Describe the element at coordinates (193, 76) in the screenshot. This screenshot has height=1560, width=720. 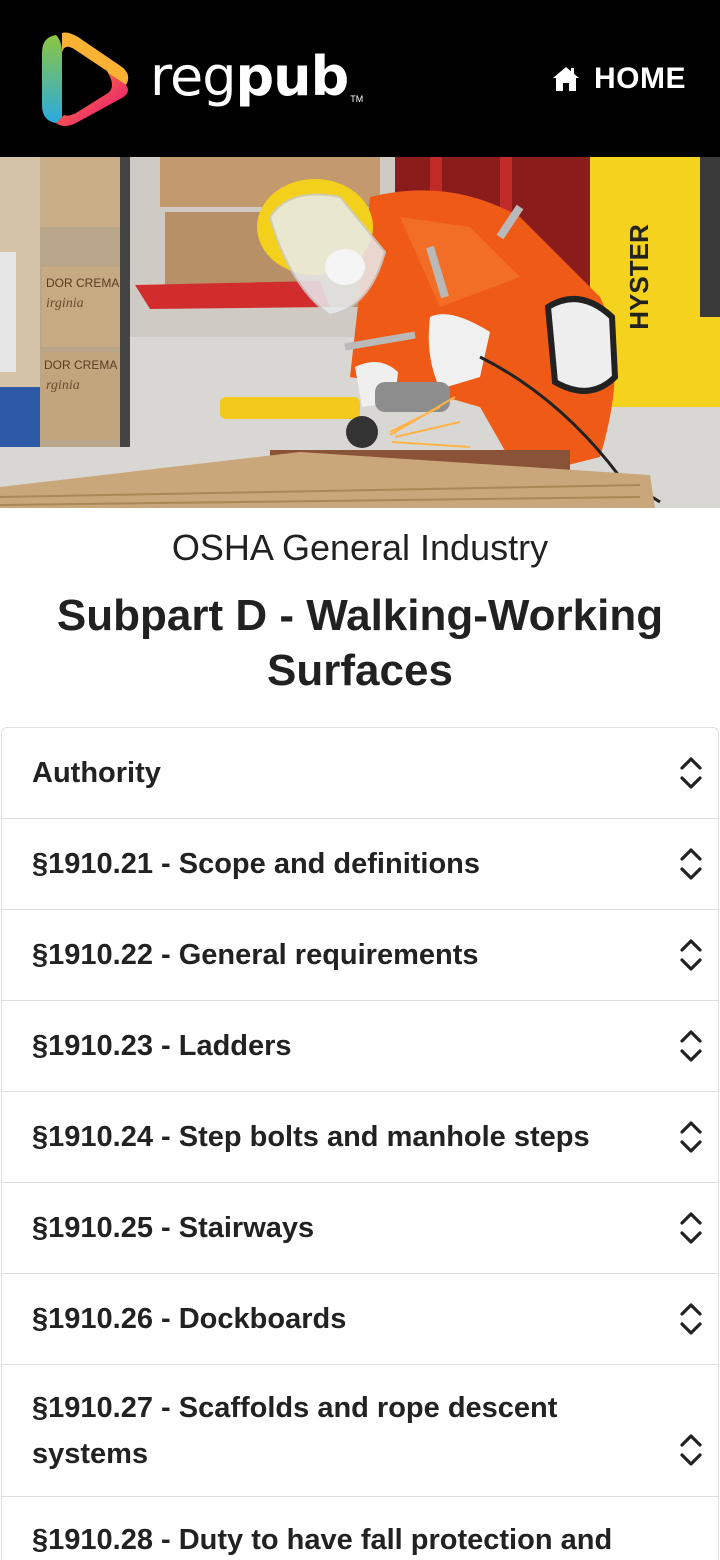
I see `brand-name-light: reg` at that location.